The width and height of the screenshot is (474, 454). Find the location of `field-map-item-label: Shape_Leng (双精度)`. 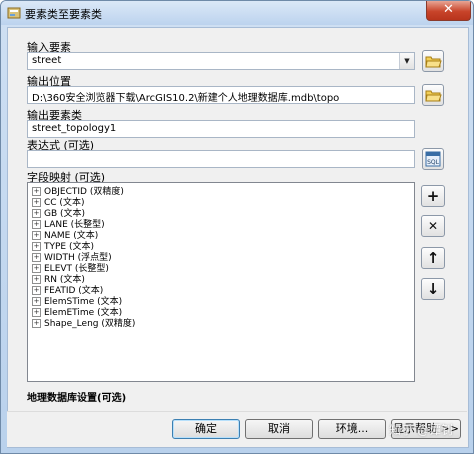

field-map-item-label: Shape_Leng (双精度) is located at coordinates (90, 324).